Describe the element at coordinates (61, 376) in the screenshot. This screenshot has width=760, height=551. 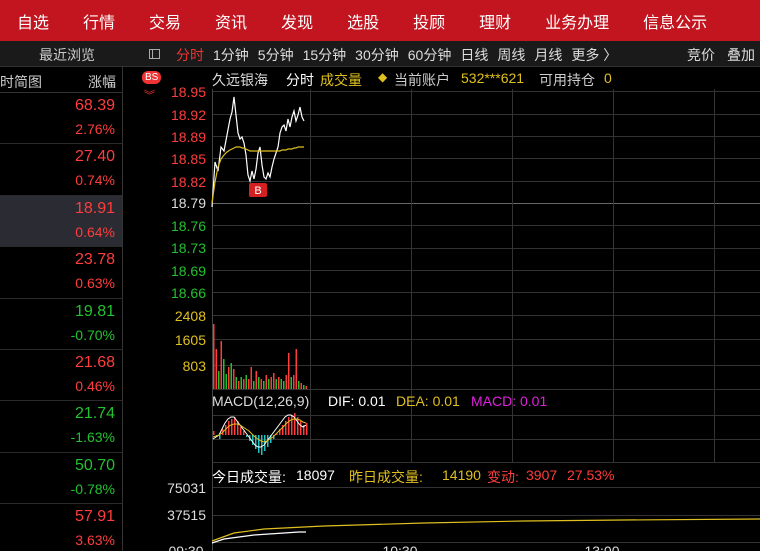
I see `list-item: 21.68 0.46%` at that location.